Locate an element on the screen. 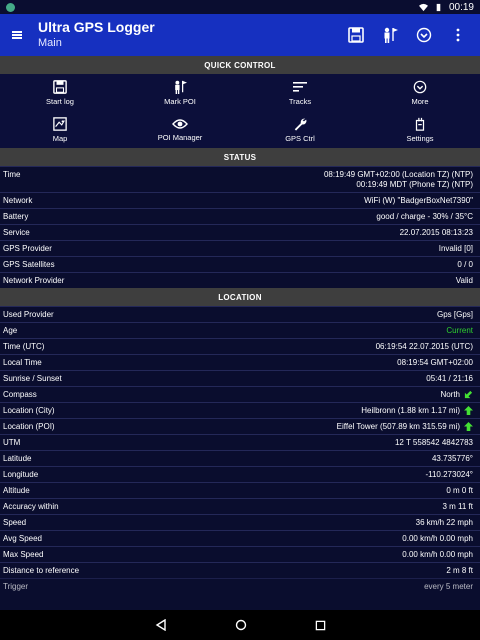  gps-ctrl-label: GPS Ctrl is located at coordinates (300, 138).